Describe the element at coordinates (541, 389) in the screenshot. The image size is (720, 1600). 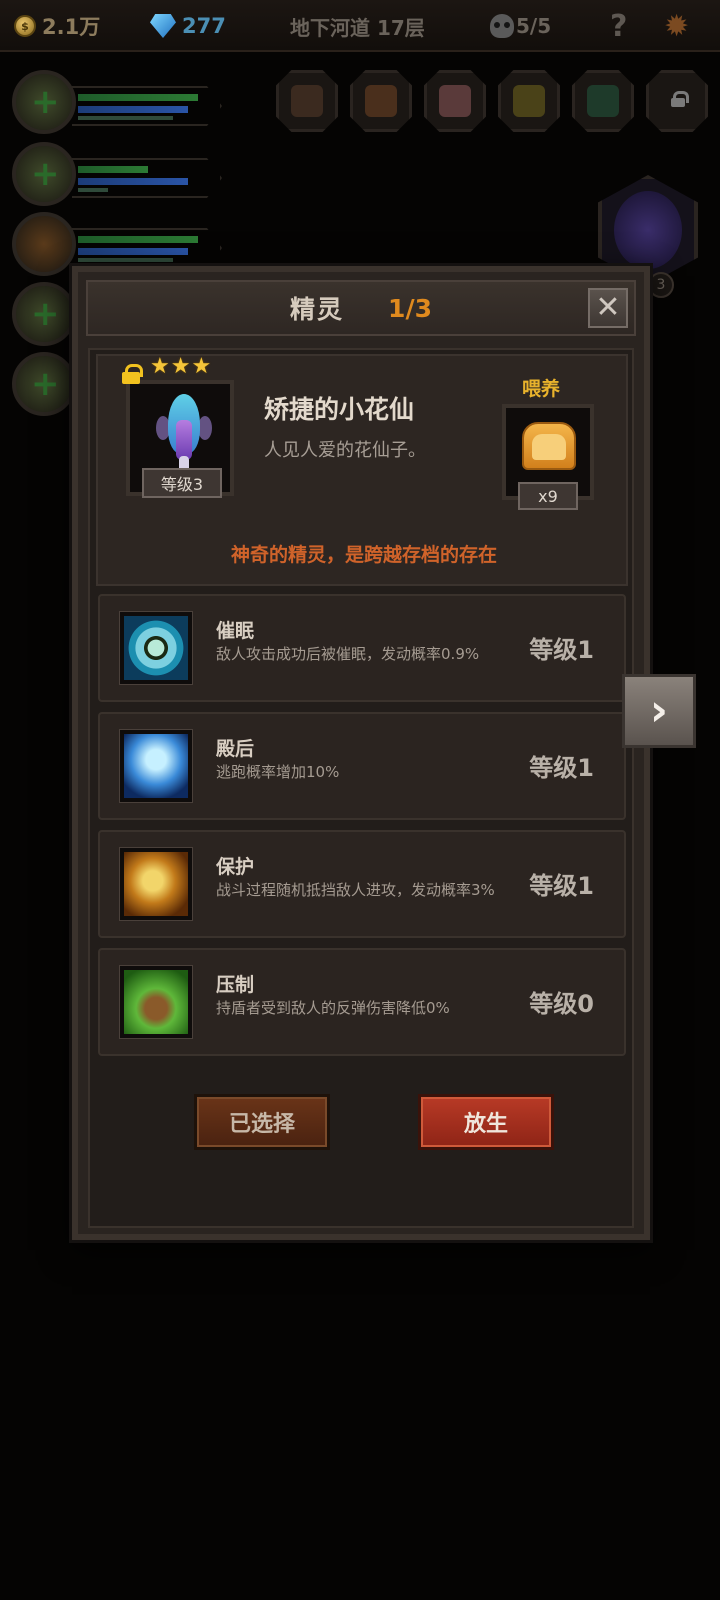
I see `feed-label: 喂养` at that location.